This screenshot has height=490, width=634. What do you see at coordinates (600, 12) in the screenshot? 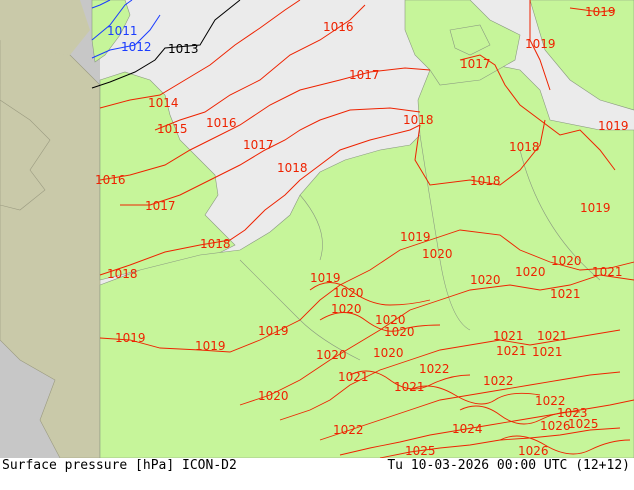
I see `label-1019-n1: 1019` at bounding box center [600, 12].